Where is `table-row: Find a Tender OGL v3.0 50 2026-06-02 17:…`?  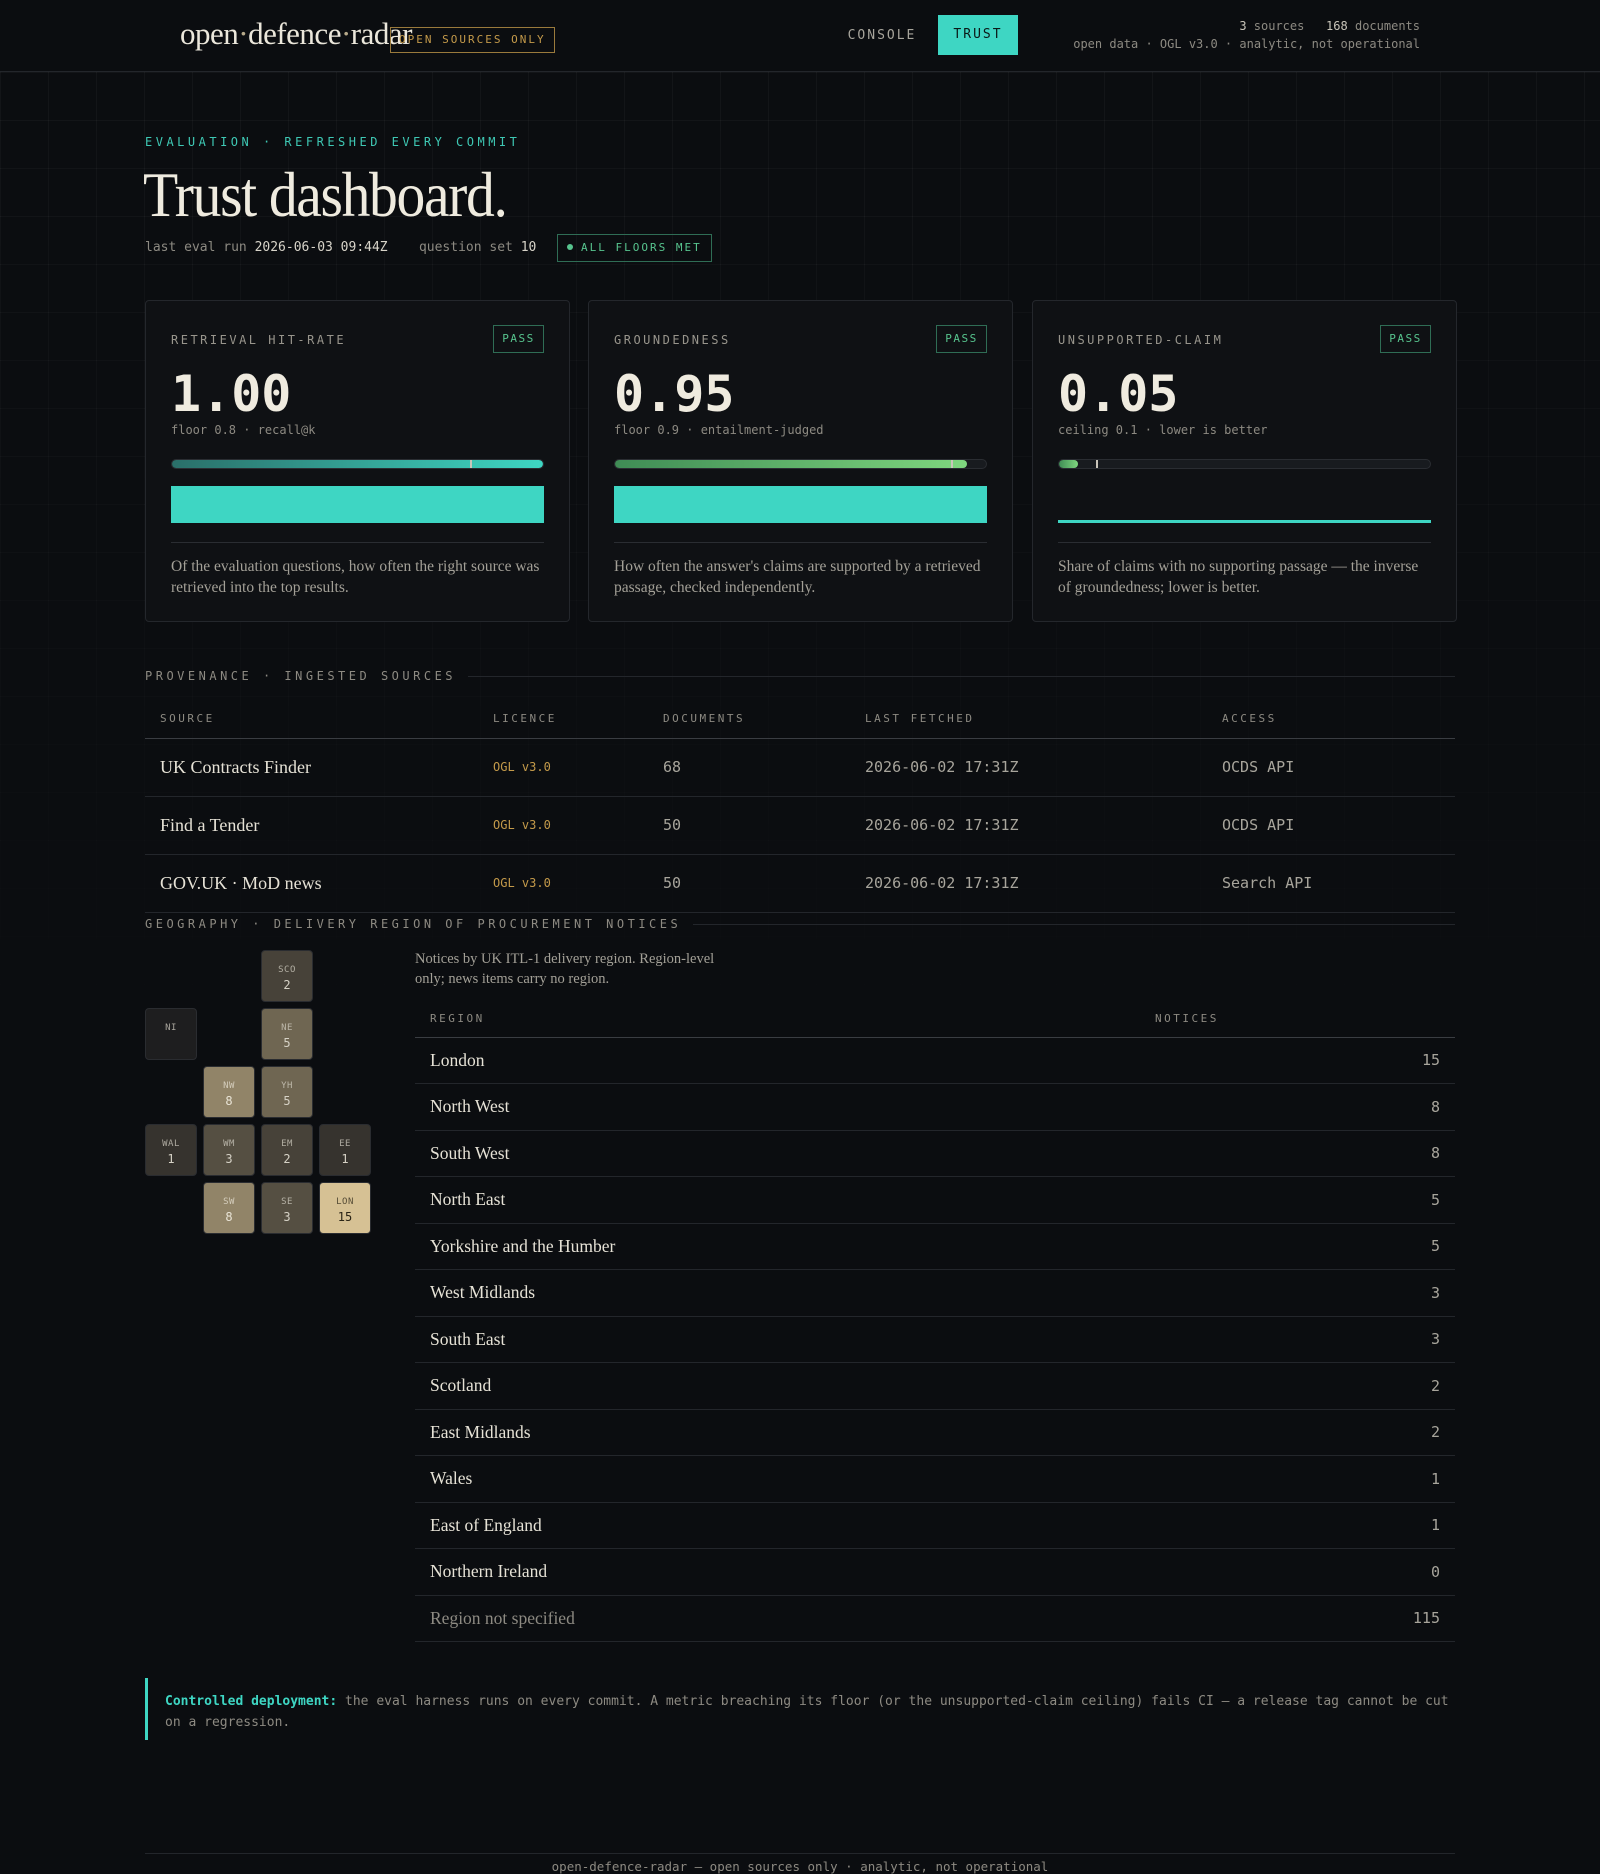 table-row: Find a Tender OGL v3.0 50 2026-06-02 17:… is located at coordinates (800, 825).